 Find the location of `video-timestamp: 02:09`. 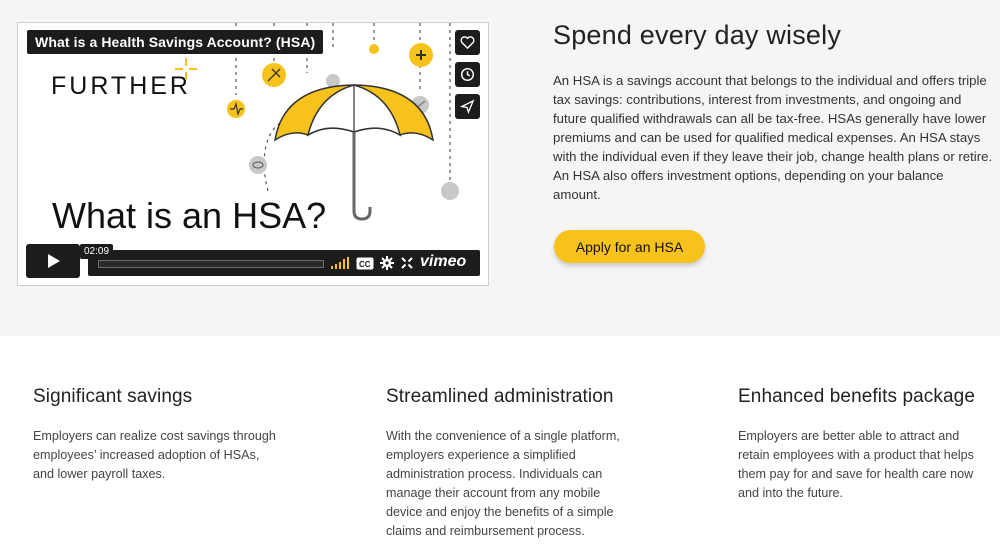

video-timestamp: 02:09 is located at coordinates (97, 251).